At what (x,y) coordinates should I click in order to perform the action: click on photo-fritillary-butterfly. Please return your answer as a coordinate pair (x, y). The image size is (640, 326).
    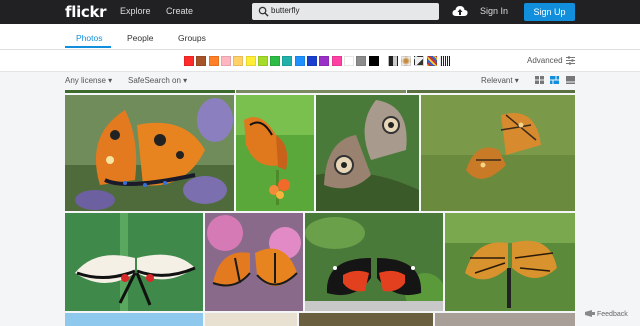
    Looking at the image, I should click on (498, 153).